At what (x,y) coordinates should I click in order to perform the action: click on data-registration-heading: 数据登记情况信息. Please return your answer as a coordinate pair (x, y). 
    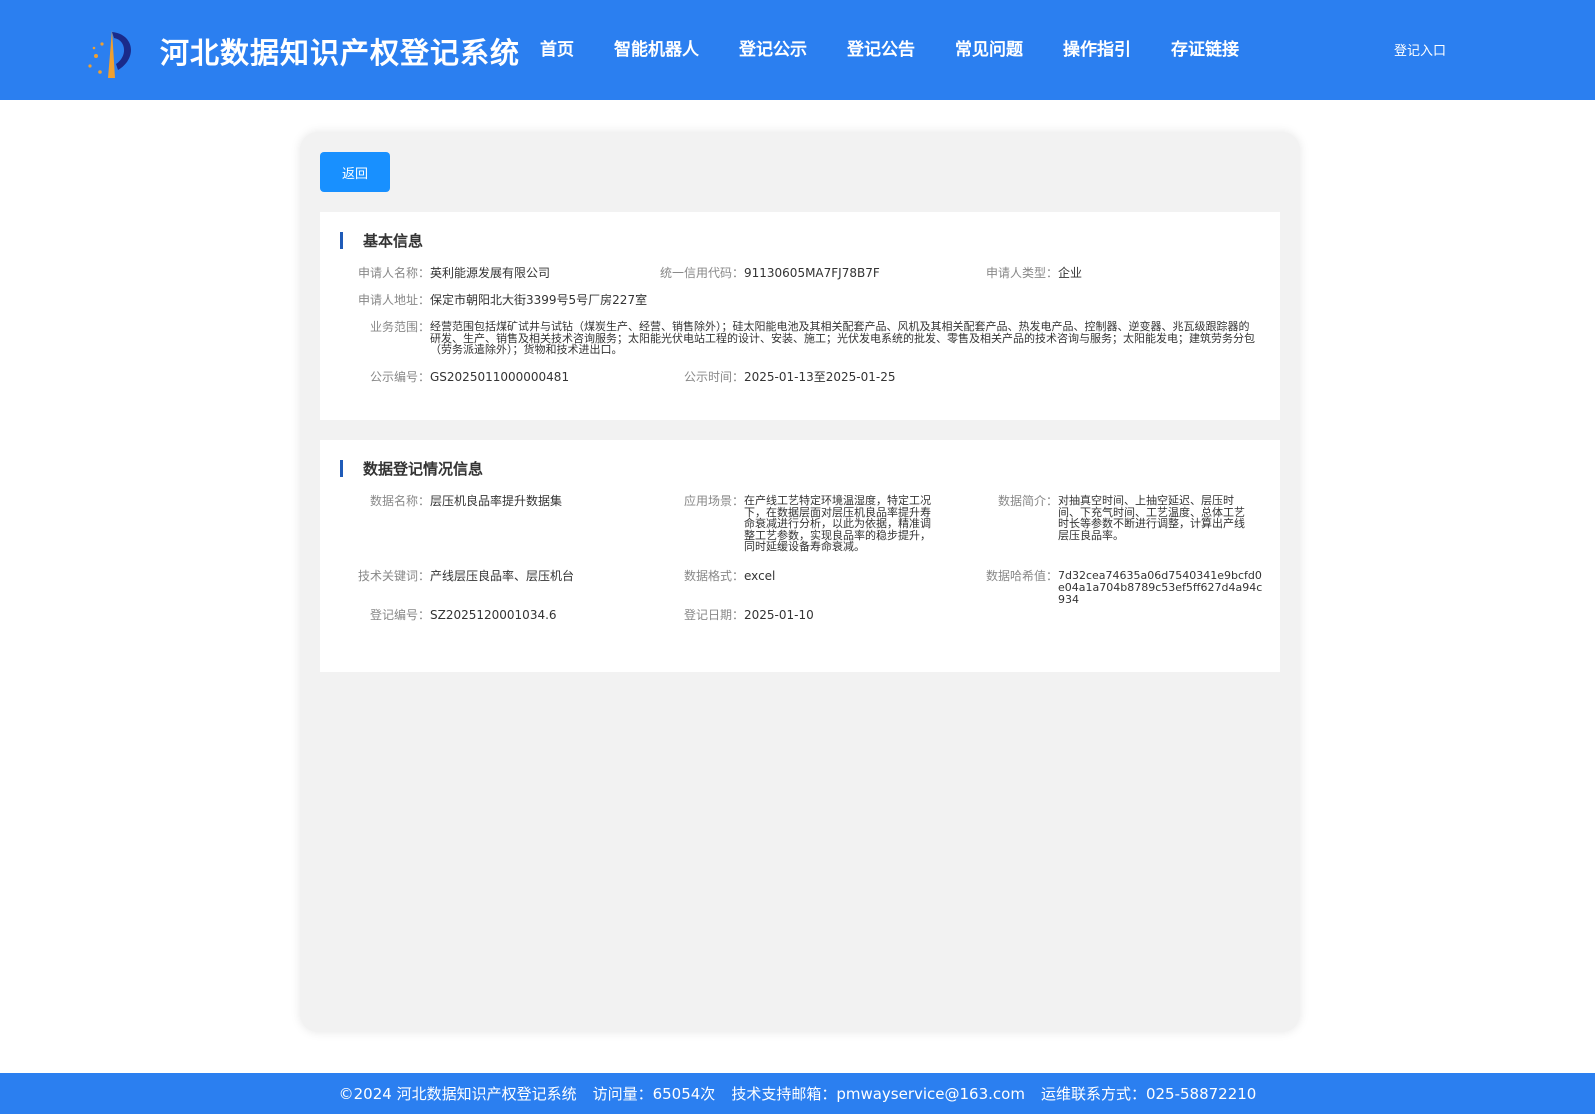
    Looking at the image, I should click on (411, 468).